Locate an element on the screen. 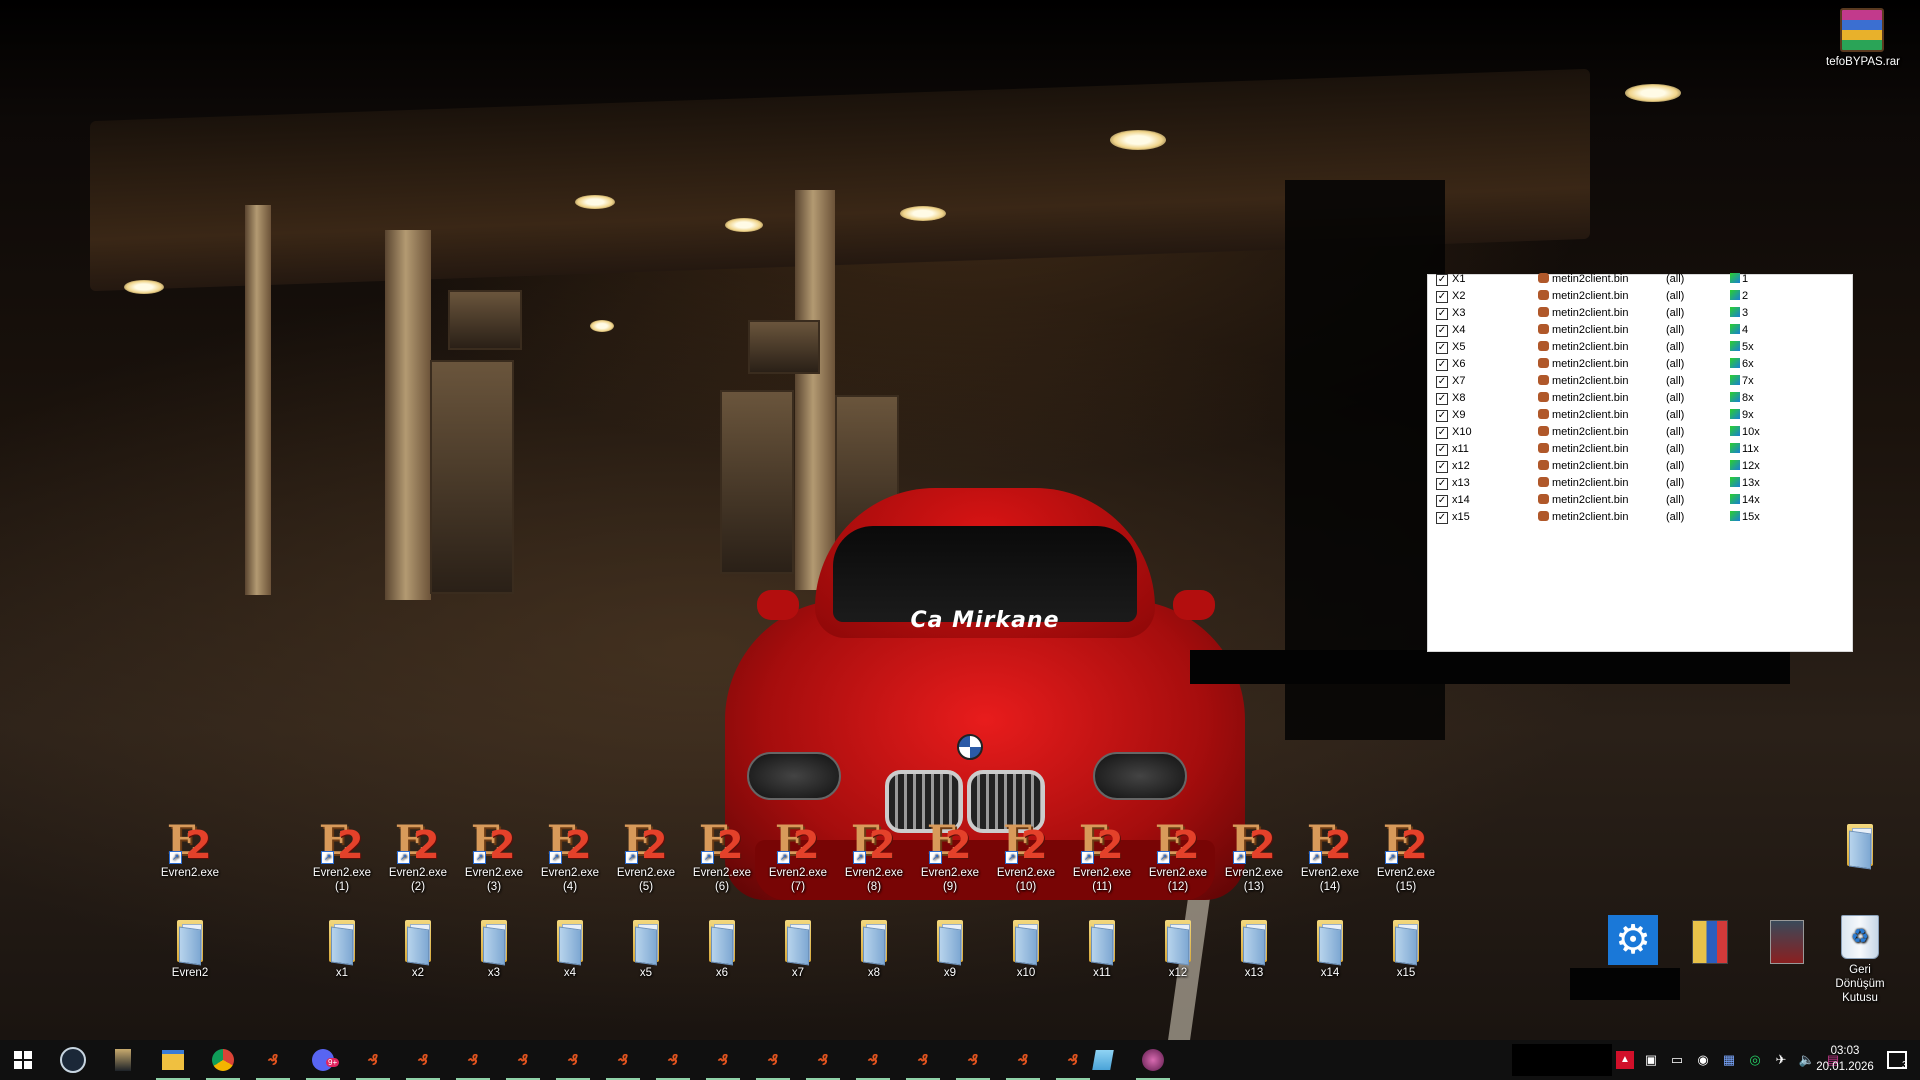 This screenshot has height=1080, width=1920. monitor-icon: ▦ is located at coordinates (1729, 1060).